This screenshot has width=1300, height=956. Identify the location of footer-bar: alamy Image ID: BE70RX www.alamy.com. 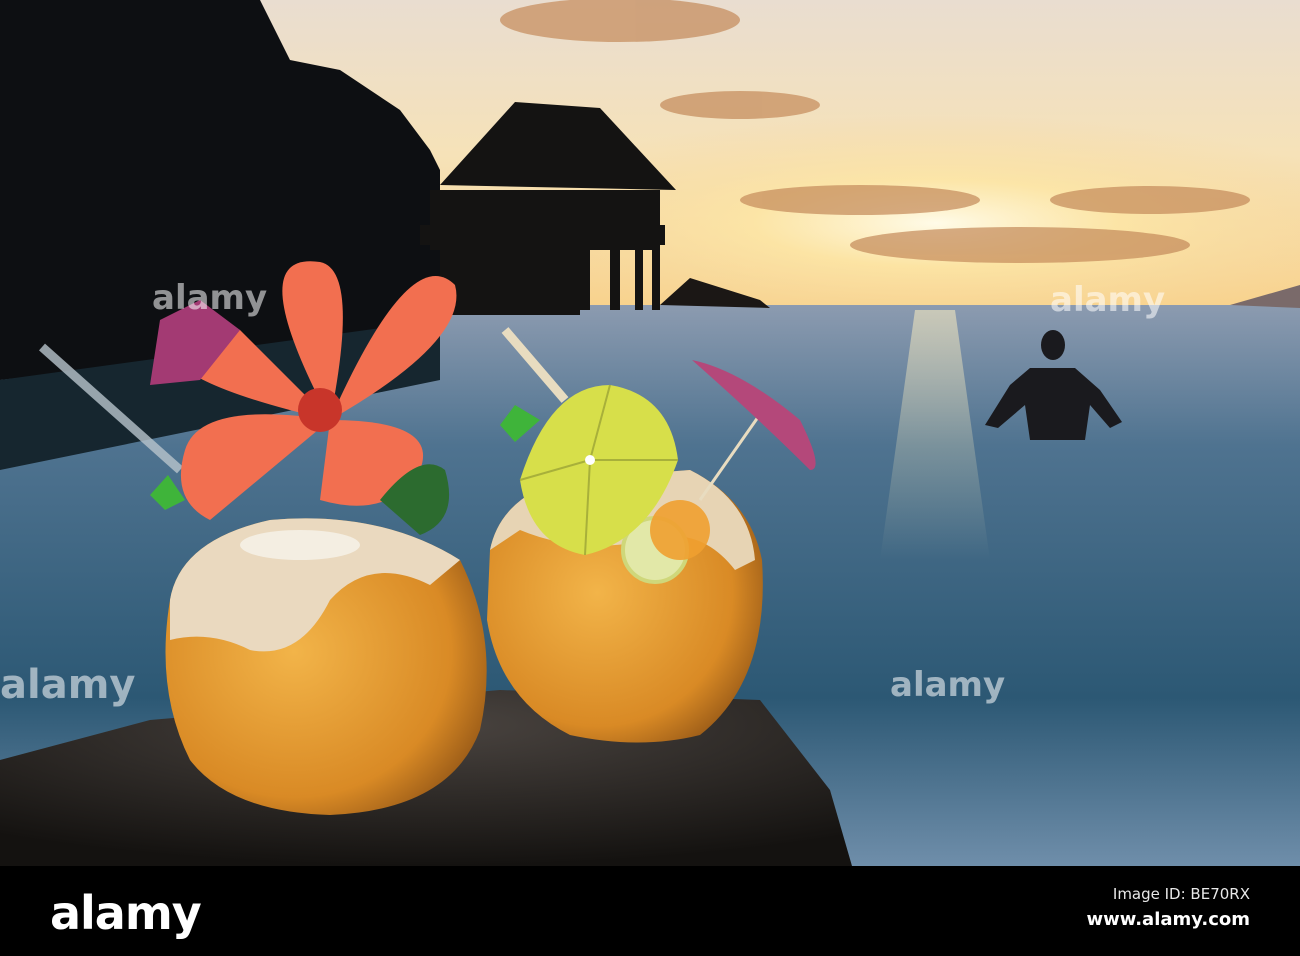
(650, 911).